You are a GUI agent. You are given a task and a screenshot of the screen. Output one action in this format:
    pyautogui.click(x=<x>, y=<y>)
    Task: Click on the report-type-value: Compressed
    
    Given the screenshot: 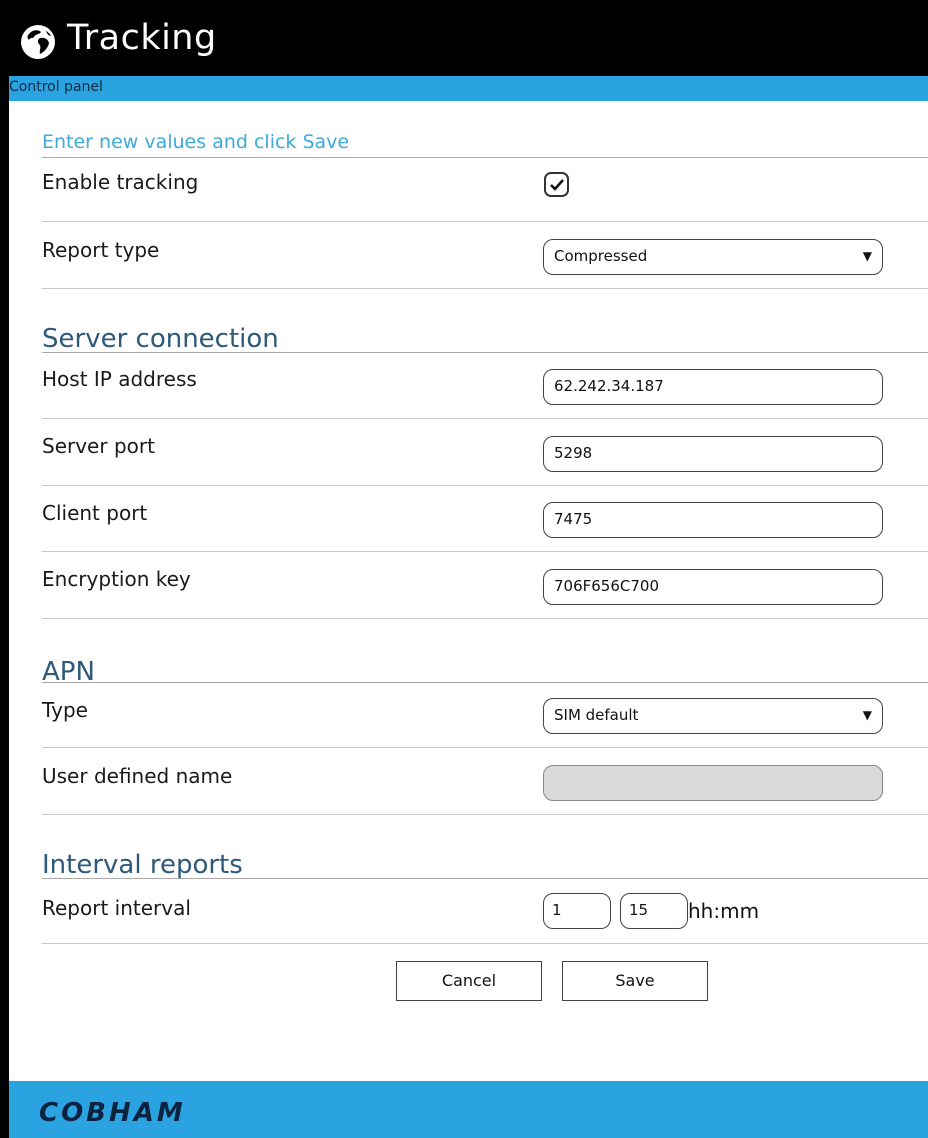 What is the action you would take?
    pyautogui.click(x=601, y=256)
    